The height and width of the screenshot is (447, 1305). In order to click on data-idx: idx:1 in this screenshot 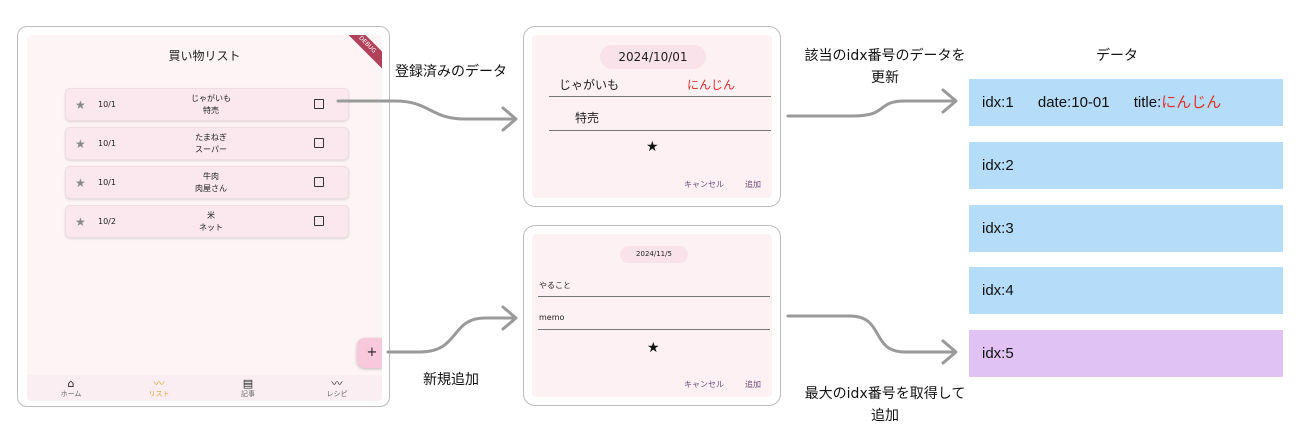, I will do `click(998, 102)`.